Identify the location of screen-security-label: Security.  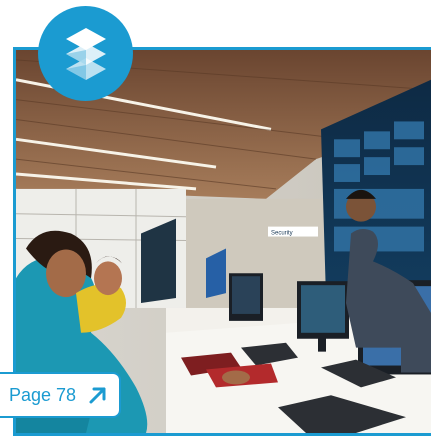
(282, 234).